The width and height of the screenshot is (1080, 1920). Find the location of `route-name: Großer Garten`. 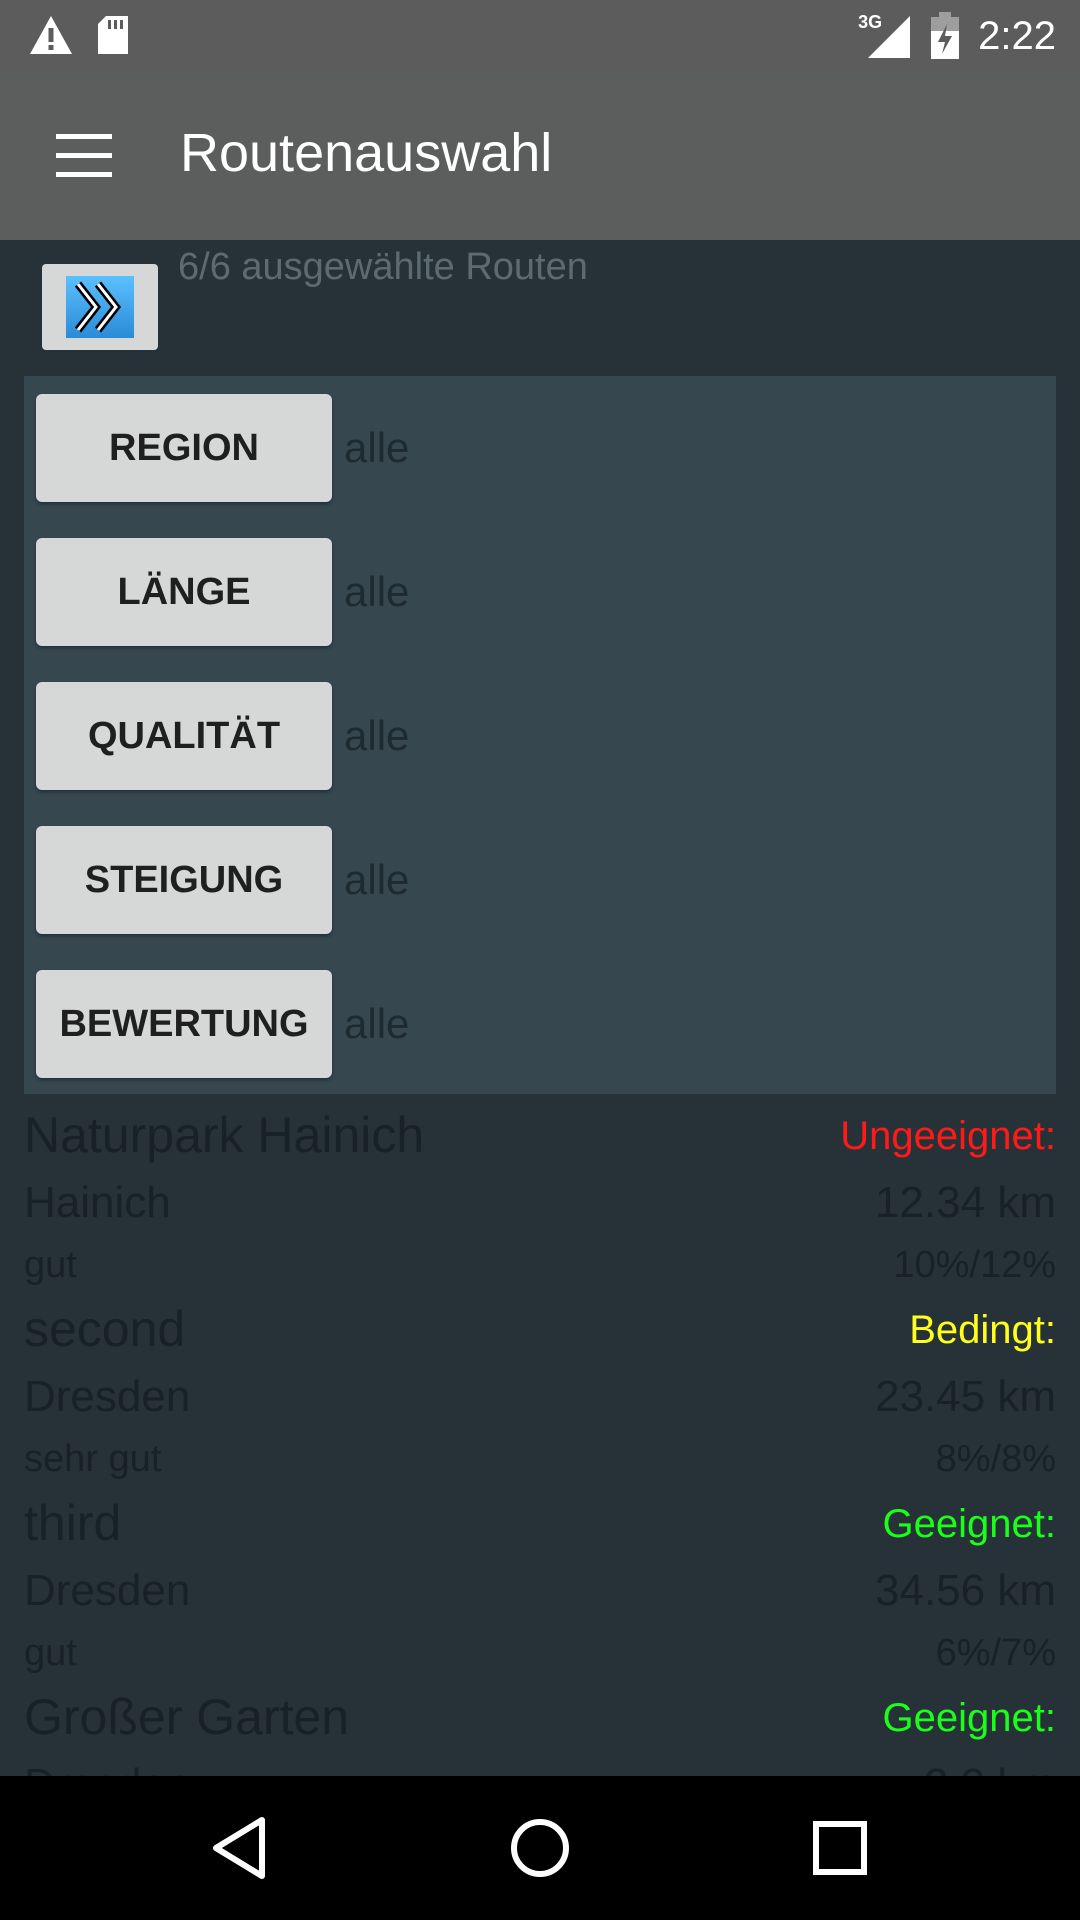

route-name: Großer Garten is located at coordinates (187, 1717).